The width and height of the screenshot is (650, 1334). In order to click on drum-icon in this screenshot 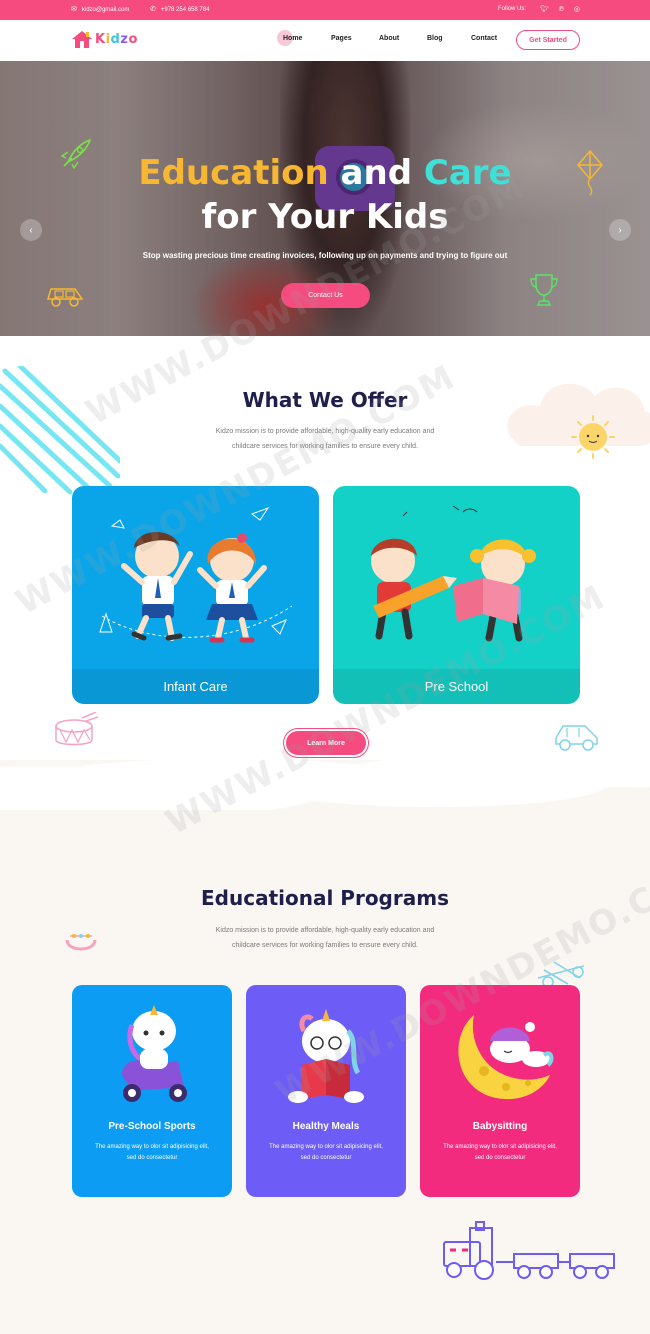, I will do `click(76, 729)`.